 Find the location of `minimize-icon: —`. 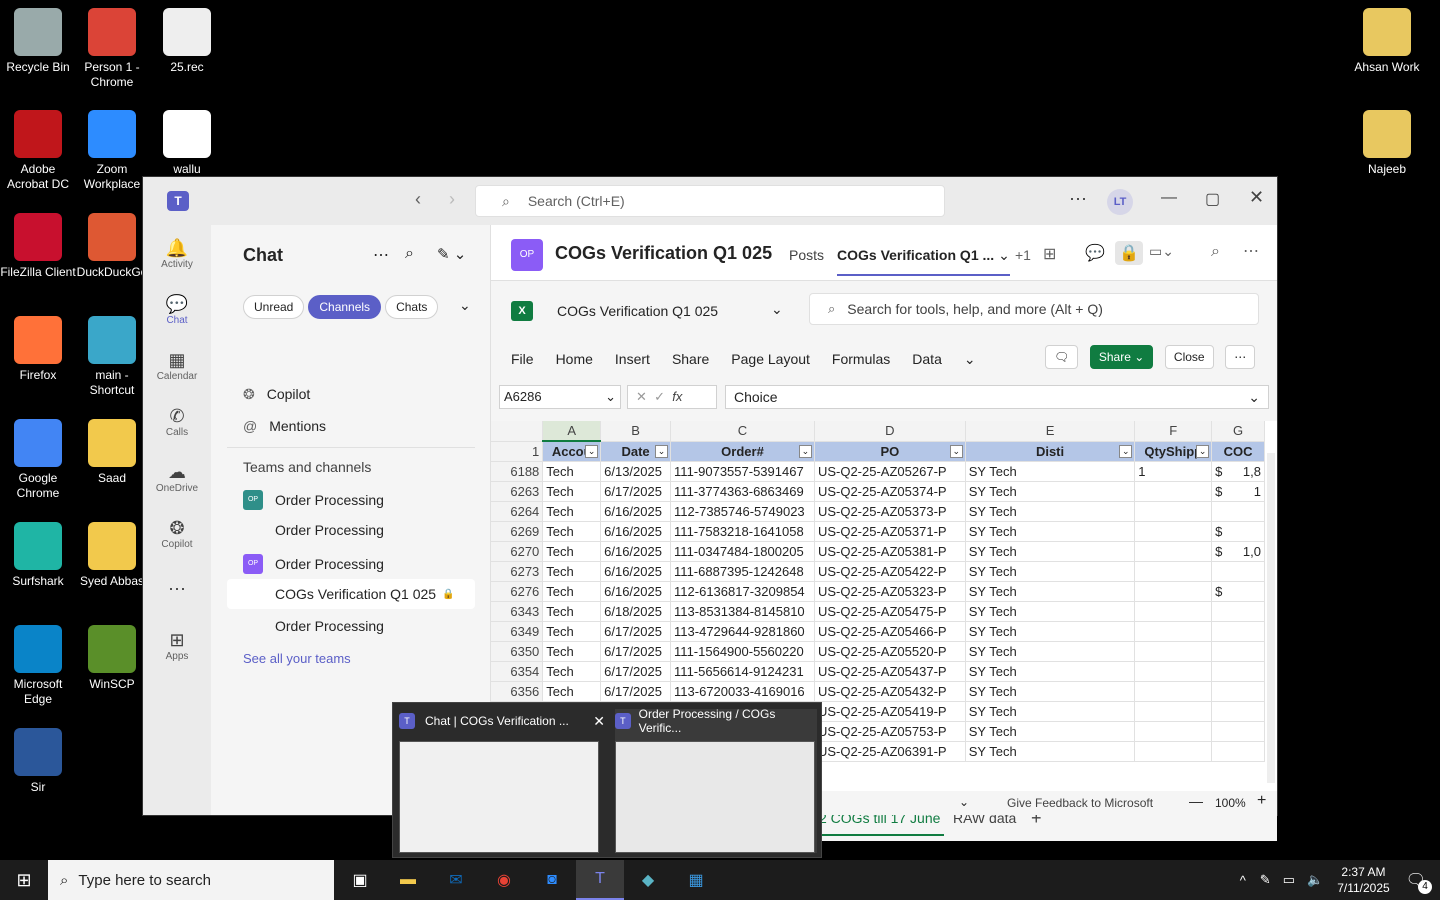

minimize-icon: — is located at coordinates (1169, 198).